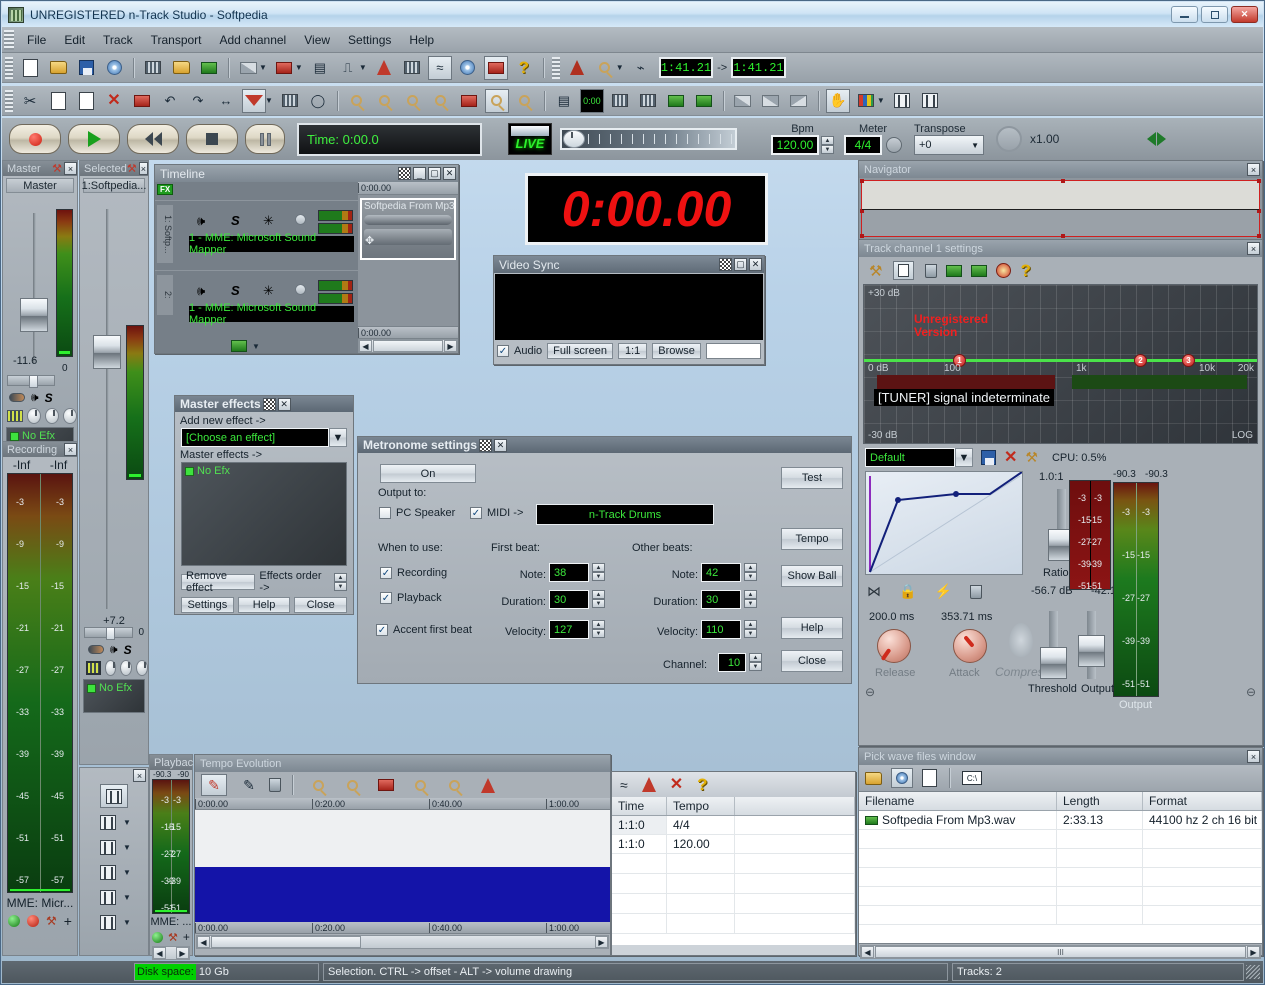 This screenshot has height=985, width=1265. Describe the element at coordinates (1053, 663) in the screenshot. I see `threshold-slider-knob` at that location.